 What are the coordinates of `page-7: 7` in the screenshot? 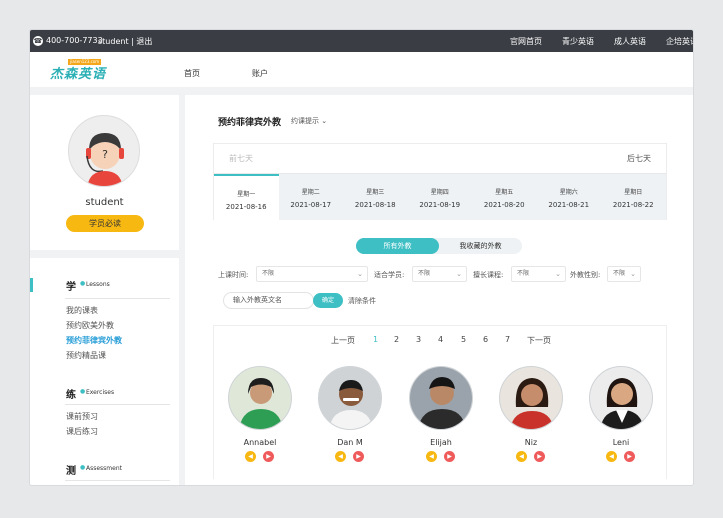 It's located at (507, 339).